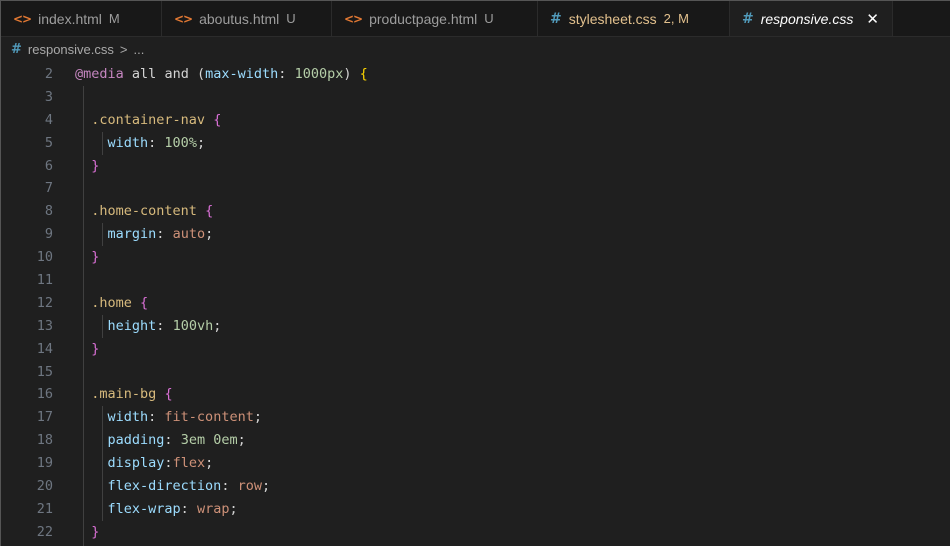 The height and width of the screenshot is (546, 950). I want to click on media-feature: max-width, so click(242, 74).